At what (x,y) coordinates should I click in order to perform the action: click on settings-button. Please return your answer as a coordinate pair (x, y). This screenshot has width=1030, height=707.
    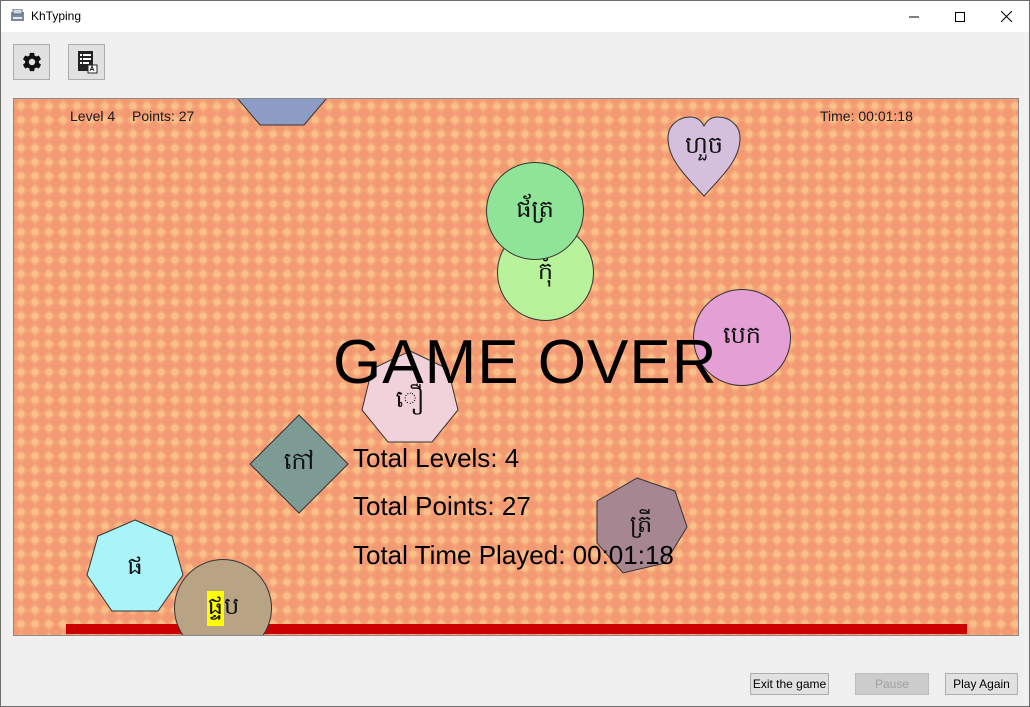
    Looking at the image, I should click on (31, 62).